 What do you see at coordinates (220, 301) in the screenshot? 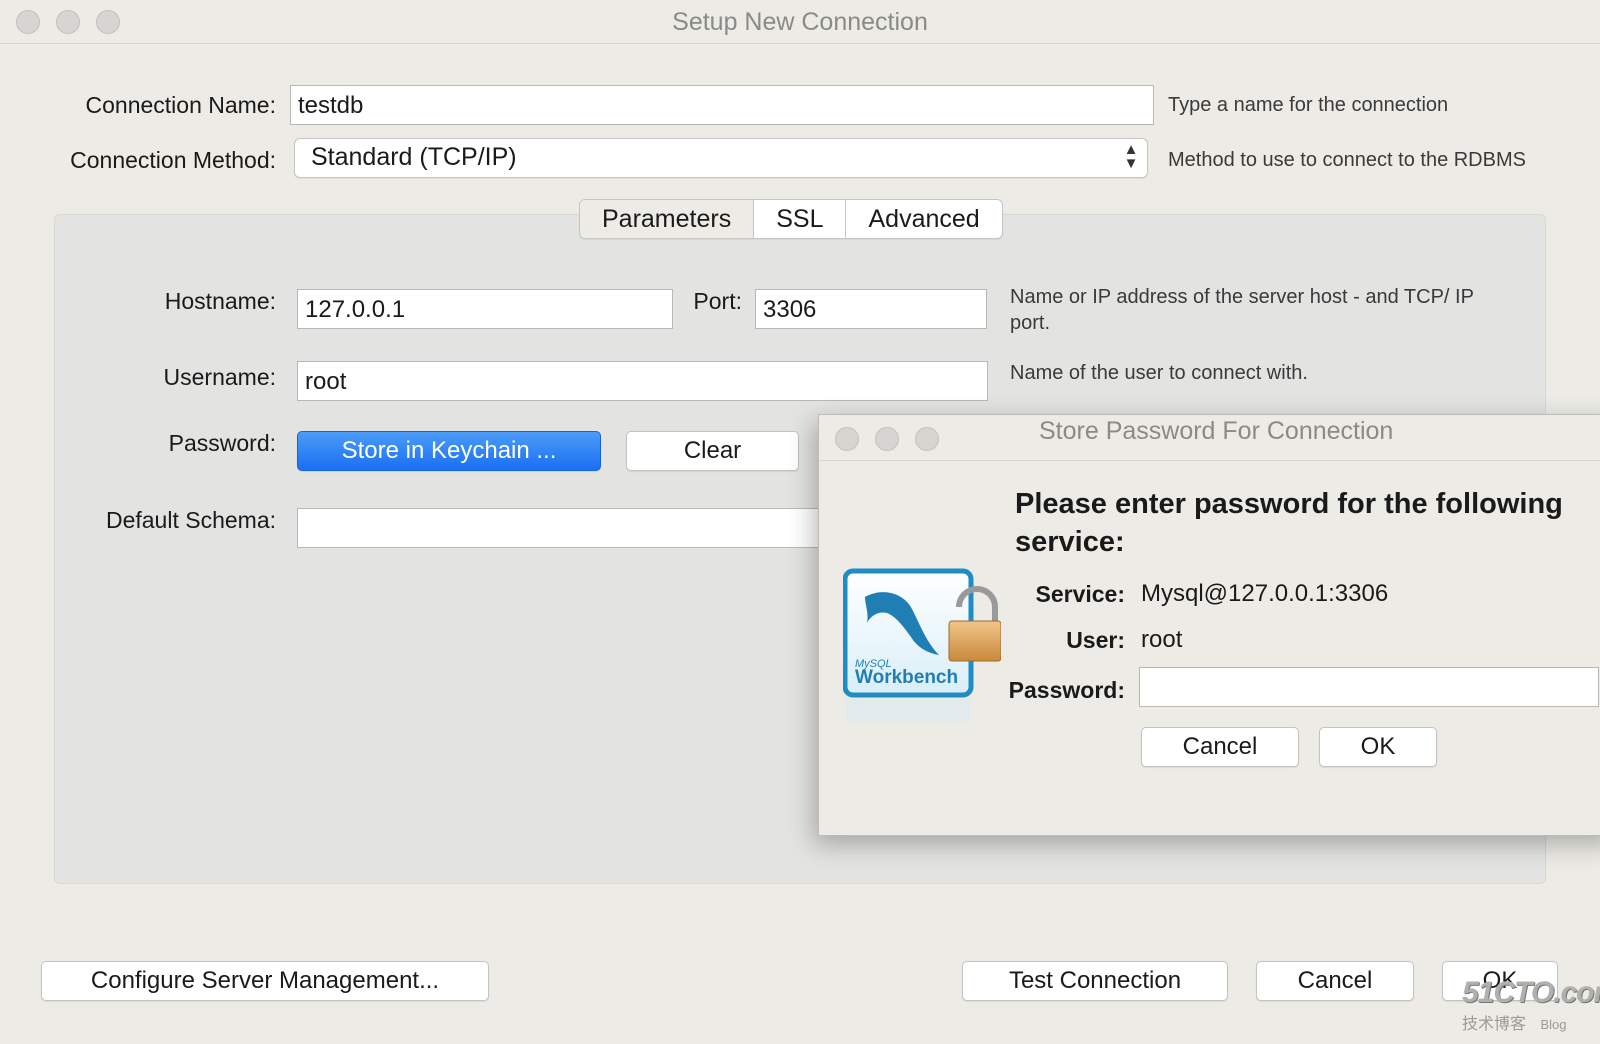
I see `hostname-label: Hostname:` at bounding box center [220, 301].